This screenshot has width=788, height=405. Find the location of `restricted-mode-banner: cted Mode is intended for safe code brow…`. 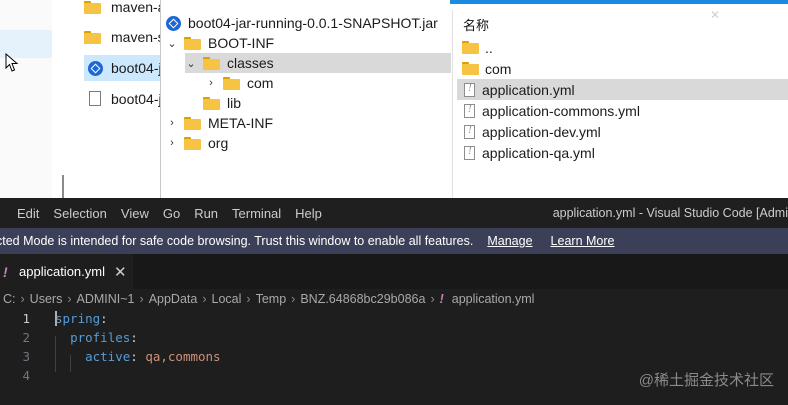

restricted-mode-banner: cted Mode is intended for safe code brow… is located at coordinates (394, 241).